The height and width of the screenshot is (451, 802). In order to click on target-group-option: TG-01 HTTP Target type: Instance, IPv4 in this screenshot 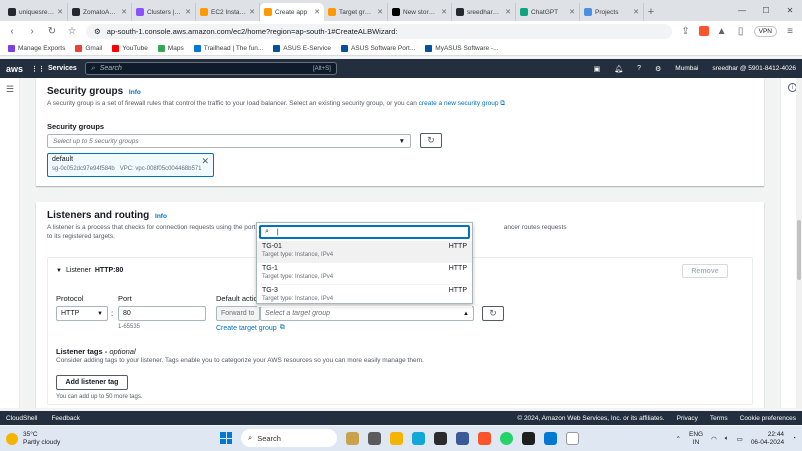, I will do `click(364, 252)`.